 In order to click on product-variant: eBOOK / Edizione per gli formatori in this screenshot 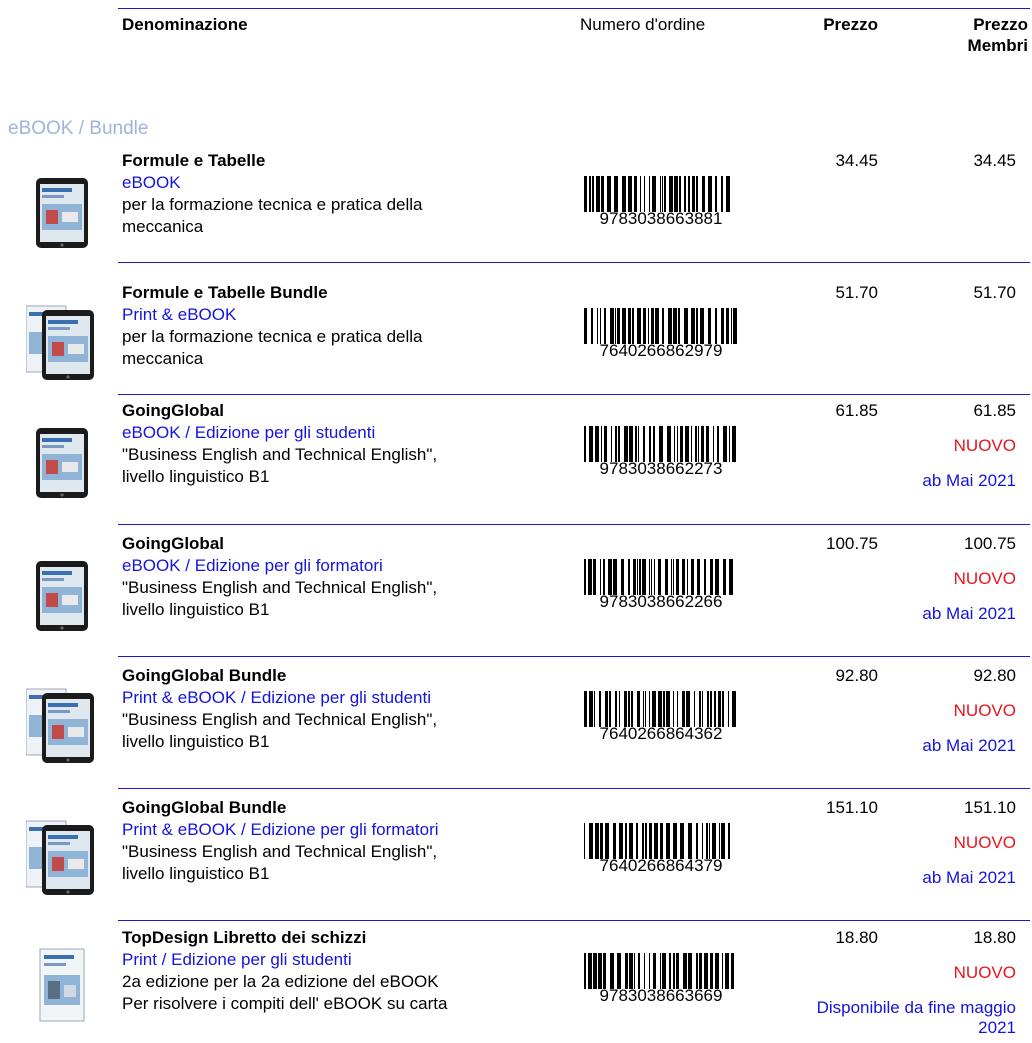, I will do `click(252, 565)`.